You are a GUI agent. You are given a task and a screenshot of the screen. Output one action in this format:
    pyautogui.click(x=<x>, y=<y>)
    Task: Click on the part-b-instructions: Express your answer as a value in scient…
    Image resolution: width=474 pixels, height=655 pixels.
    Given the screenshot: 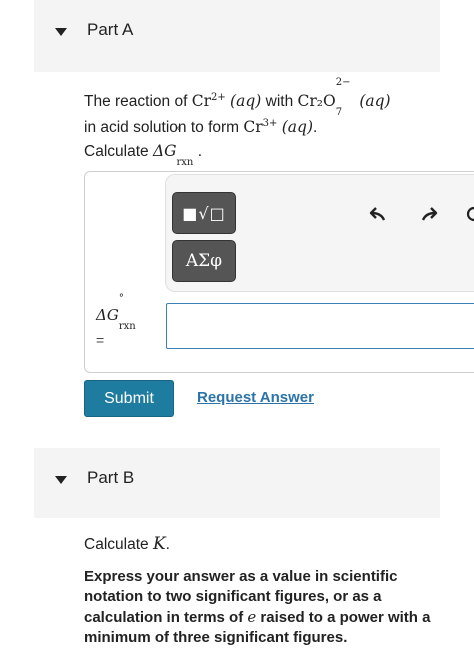 What is the action you would take?
    pyautogui.click(x=257, y=607)
    